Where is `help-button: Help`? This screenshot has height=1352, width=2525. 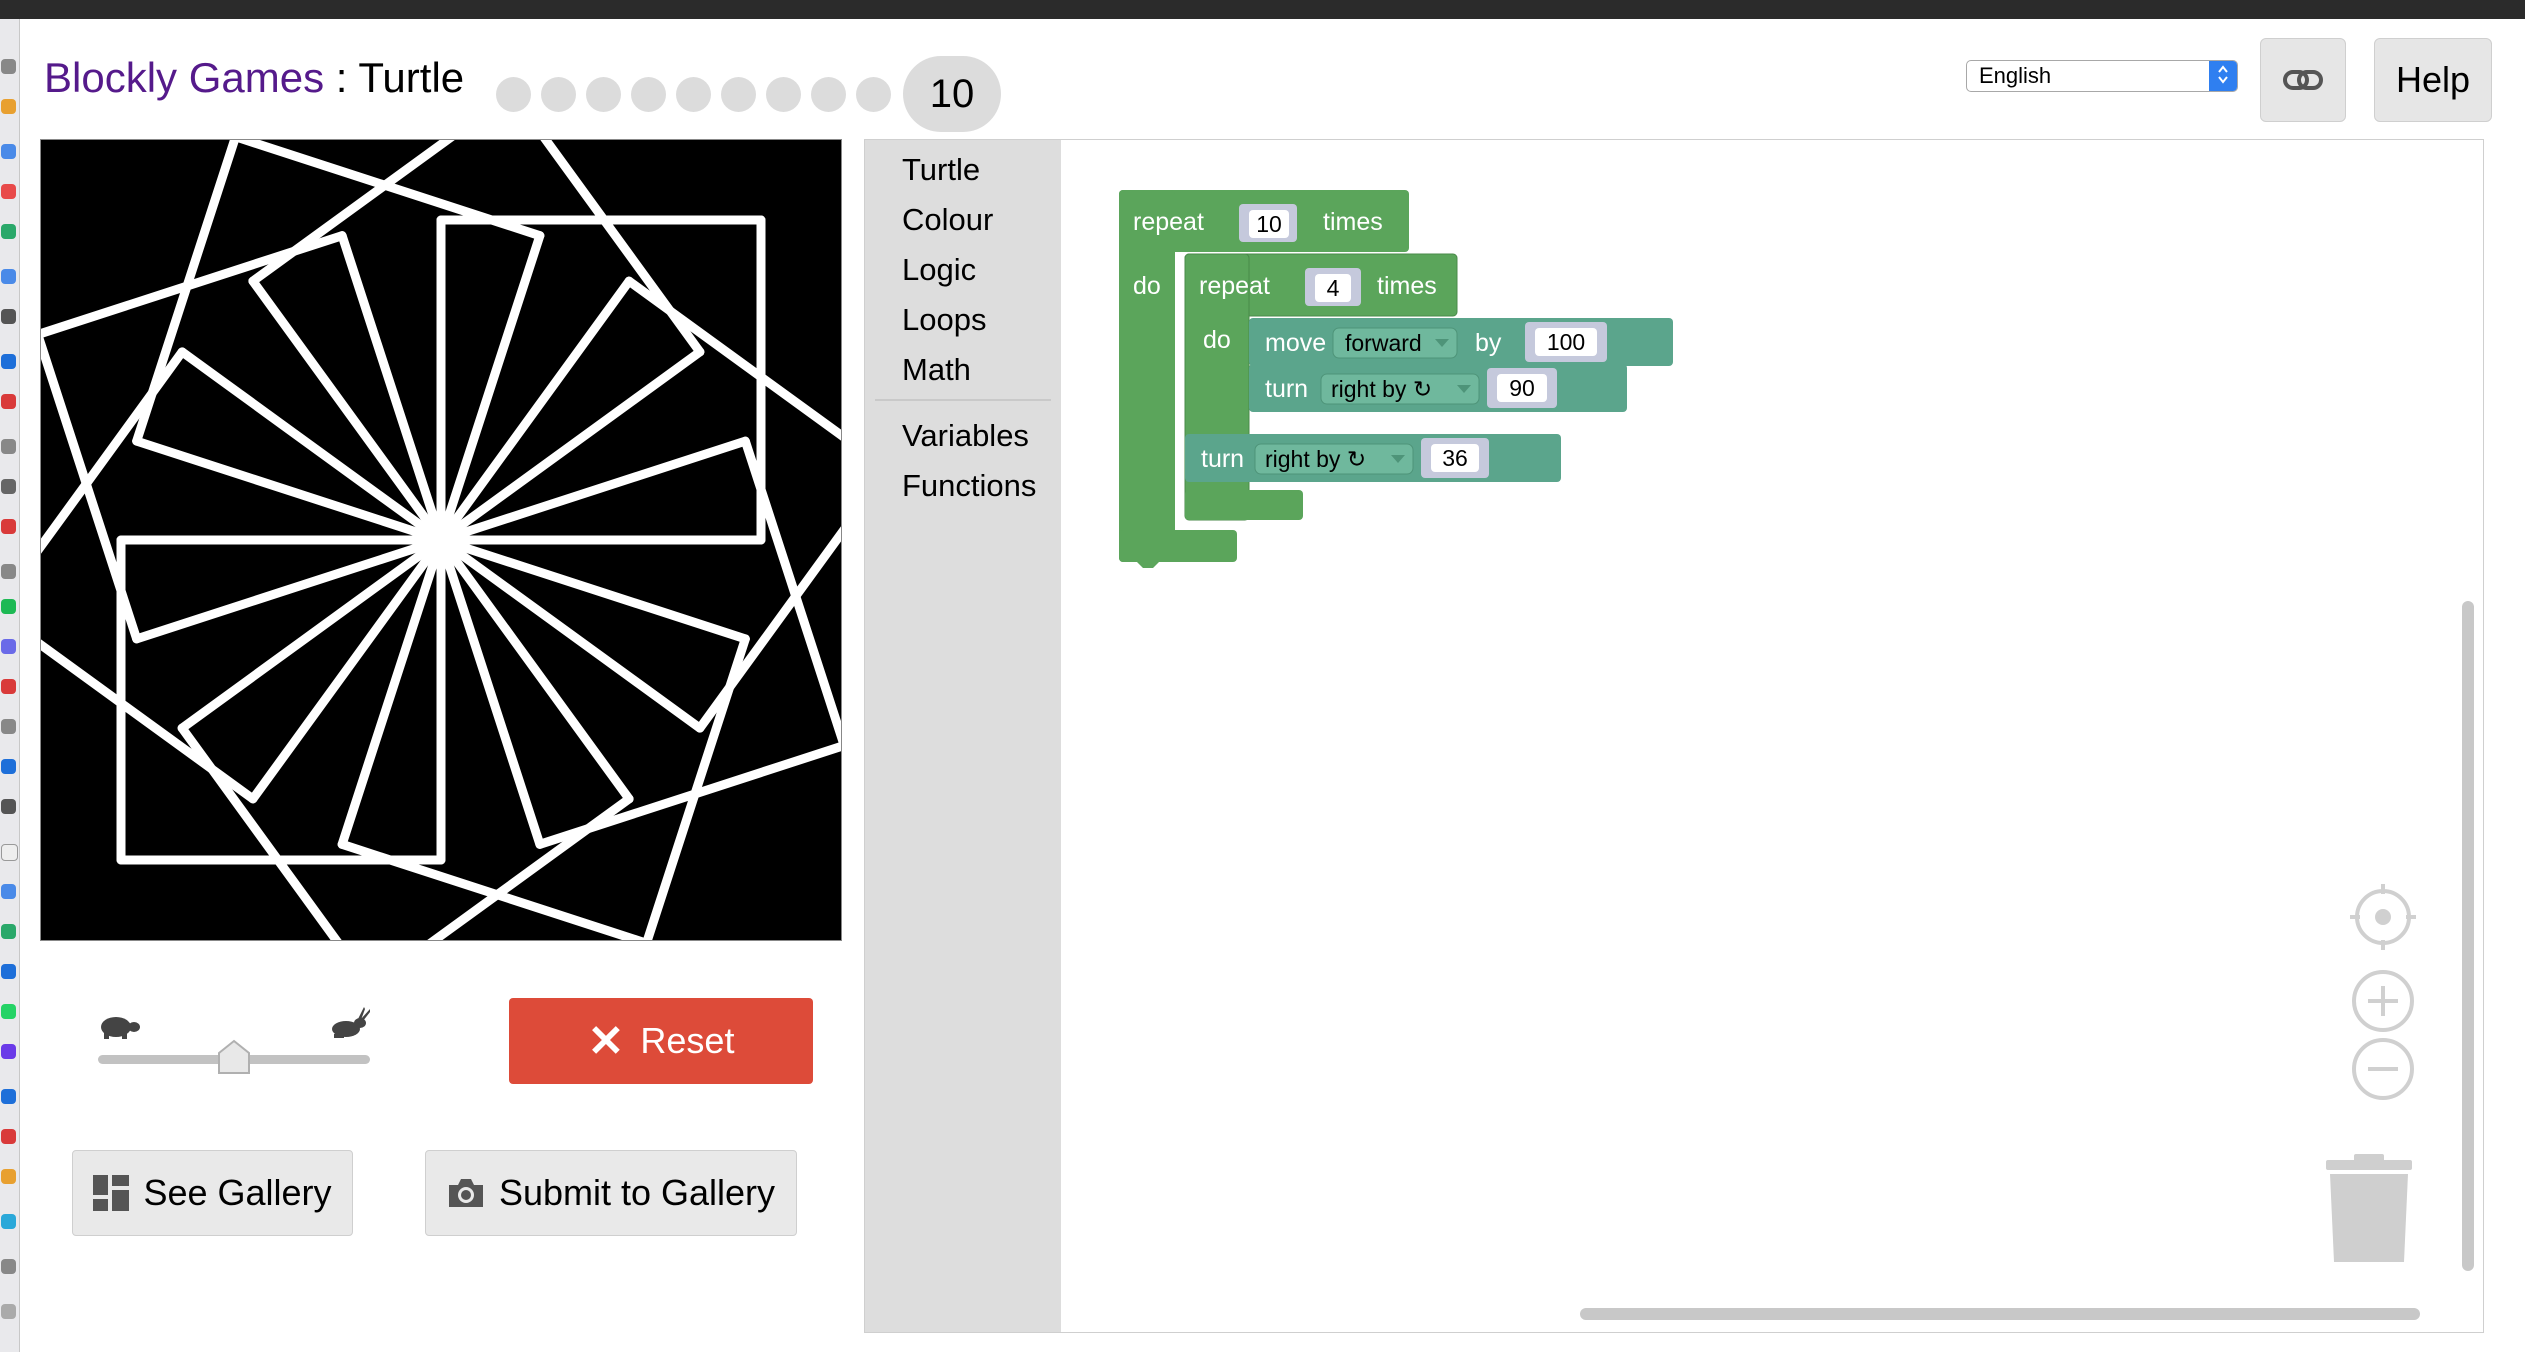 help-button: Help is located at coordinates (2433, 80).